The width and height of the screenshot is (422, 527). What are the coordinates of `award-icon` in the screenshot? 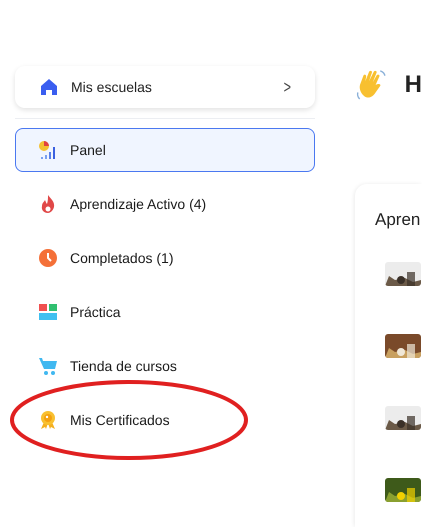 It's located at (48, 420).